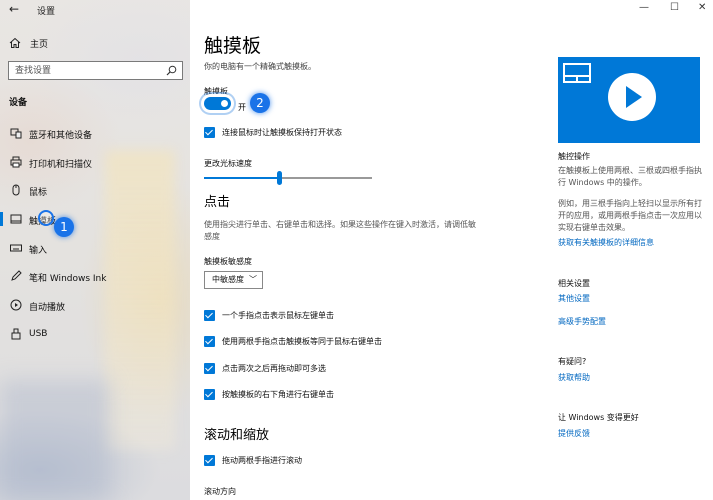 The width and height of the screenshot is (713, 500). Describe the element at coordinates (702, 7) in the screenshot. I see `close-button: ✕` at that location.